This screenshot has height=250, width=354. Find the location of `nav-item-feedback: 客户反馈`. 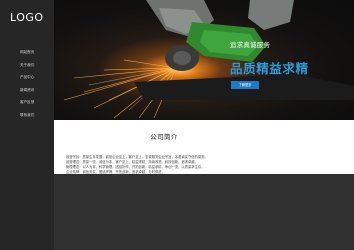

nav-item-feedback: 客户反馈 is located at coordinates (27, 102).